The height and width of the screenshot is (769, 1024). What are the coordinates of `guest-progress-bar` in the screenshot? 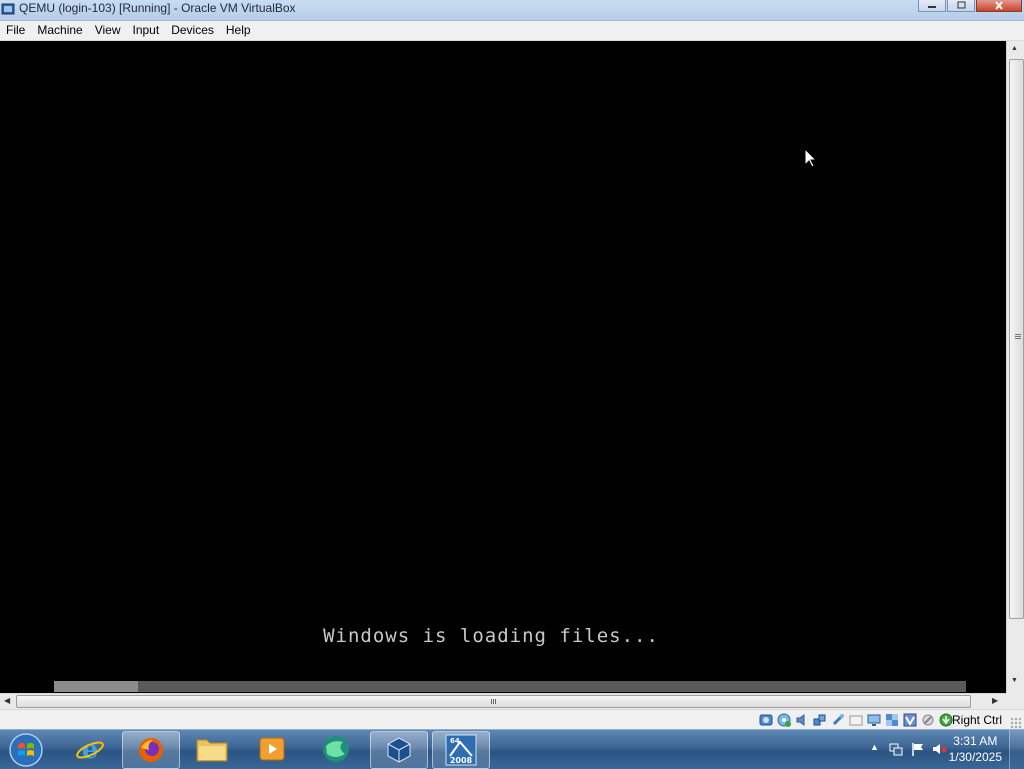 It's located at (510, 686).